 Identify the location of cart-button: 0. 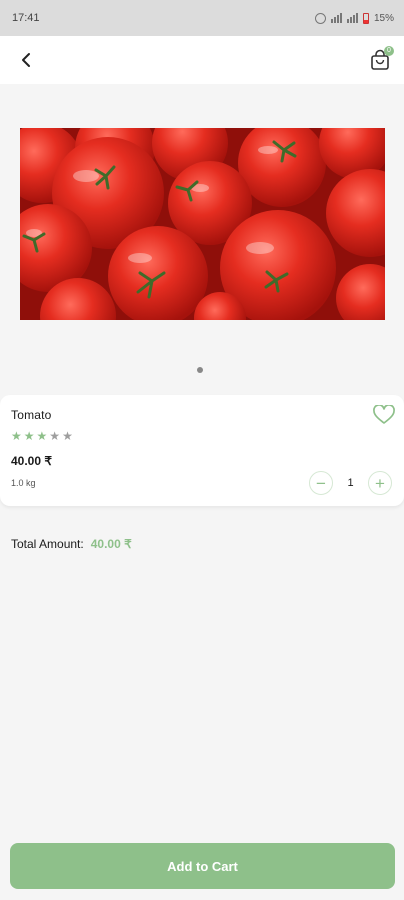
(380, 60).